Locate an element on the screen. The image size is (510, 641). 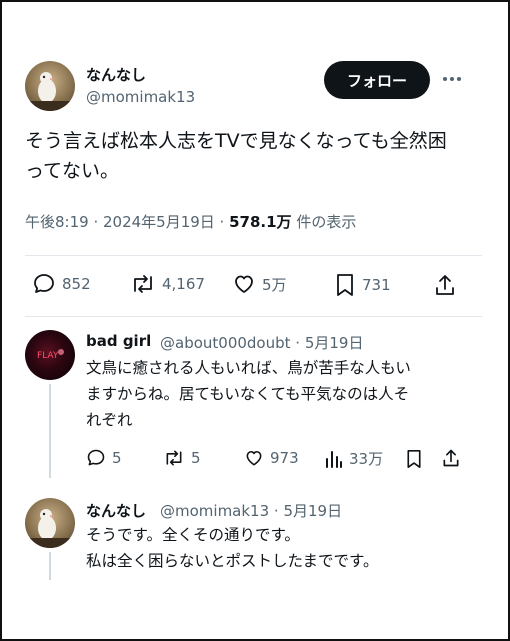
like-button: 5万 is located at coordinates (259, 284).